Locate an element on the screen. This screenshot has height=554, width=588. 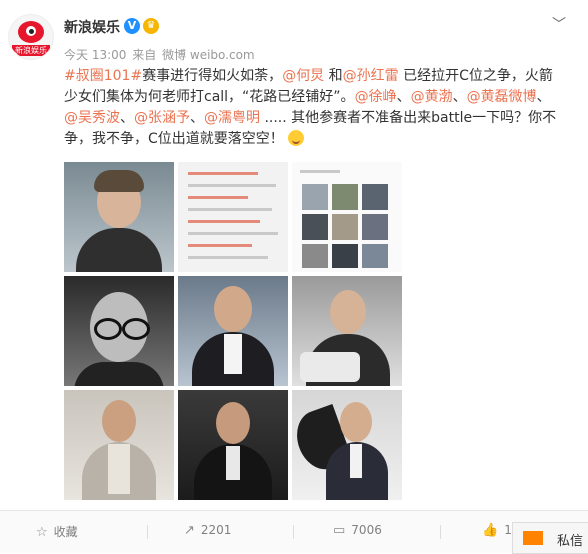
favorite-button: ☆ 收藏 is located at coordinates (57, 531).